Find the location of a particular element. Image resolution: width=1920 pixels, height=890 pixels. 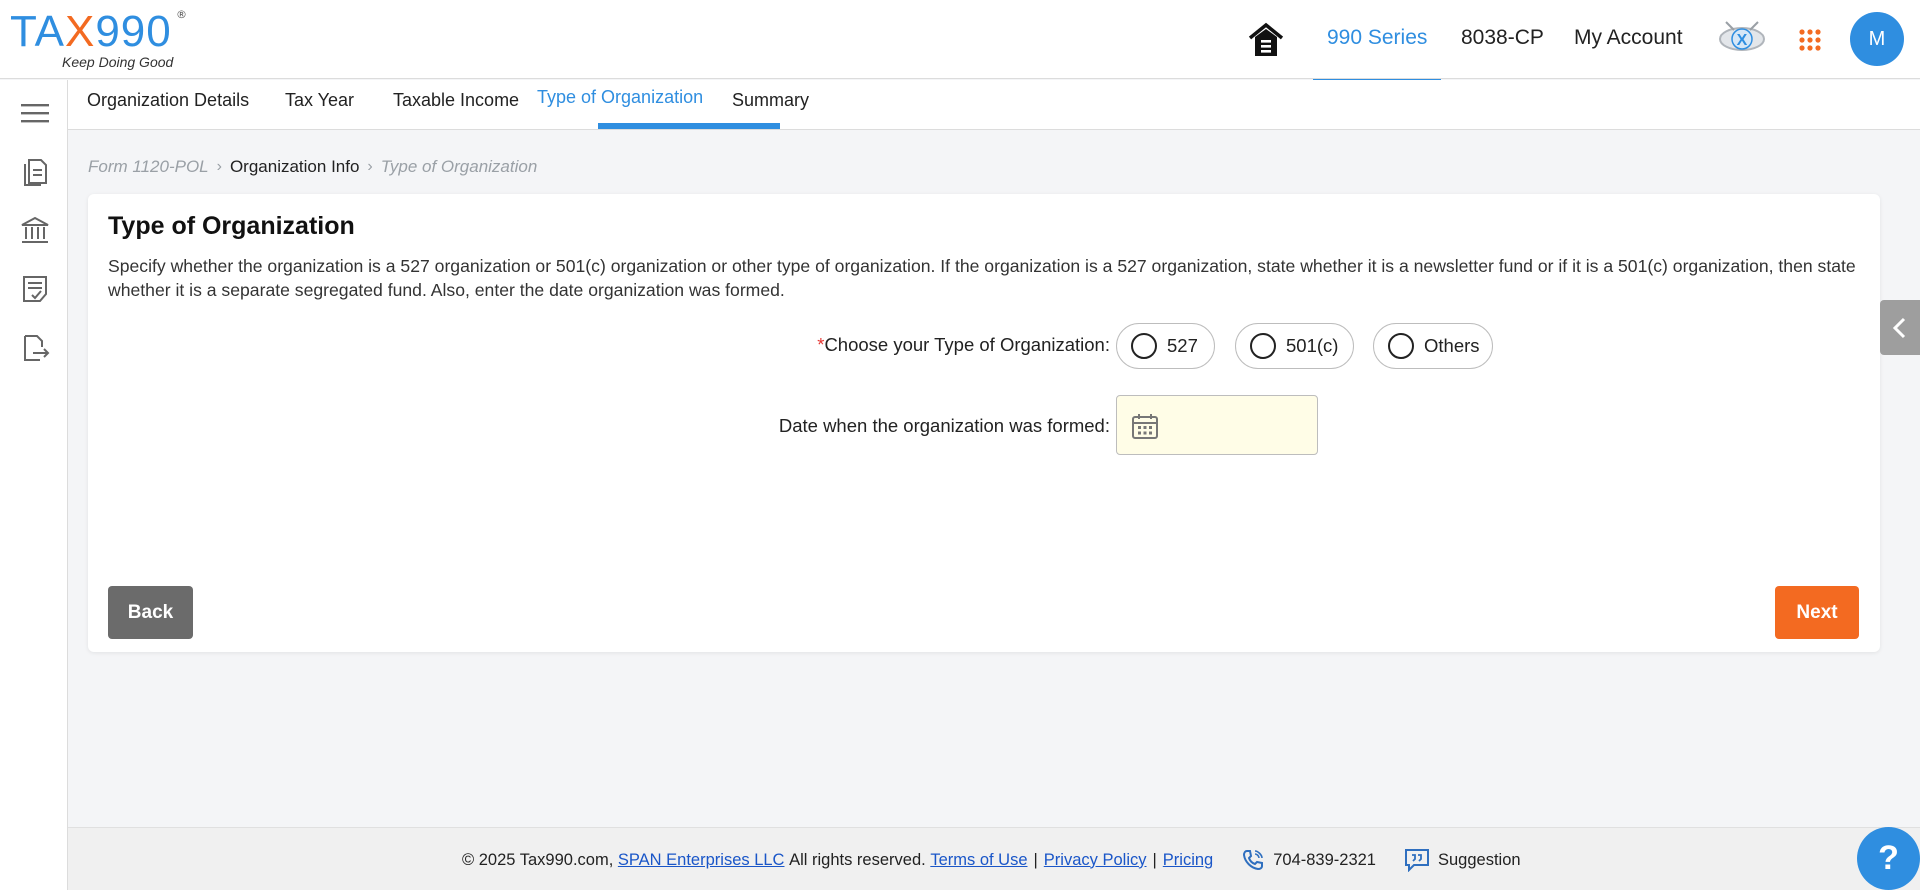

breadcrumb-organization-info: Organization Info is located at coordinates (294, 167).